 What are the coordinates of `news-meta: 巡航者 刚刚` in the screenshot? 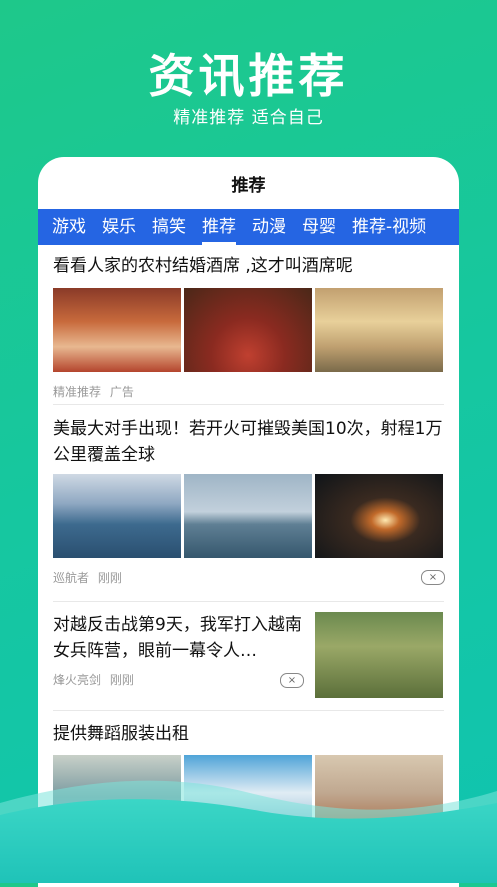 It's located at (87, 577).